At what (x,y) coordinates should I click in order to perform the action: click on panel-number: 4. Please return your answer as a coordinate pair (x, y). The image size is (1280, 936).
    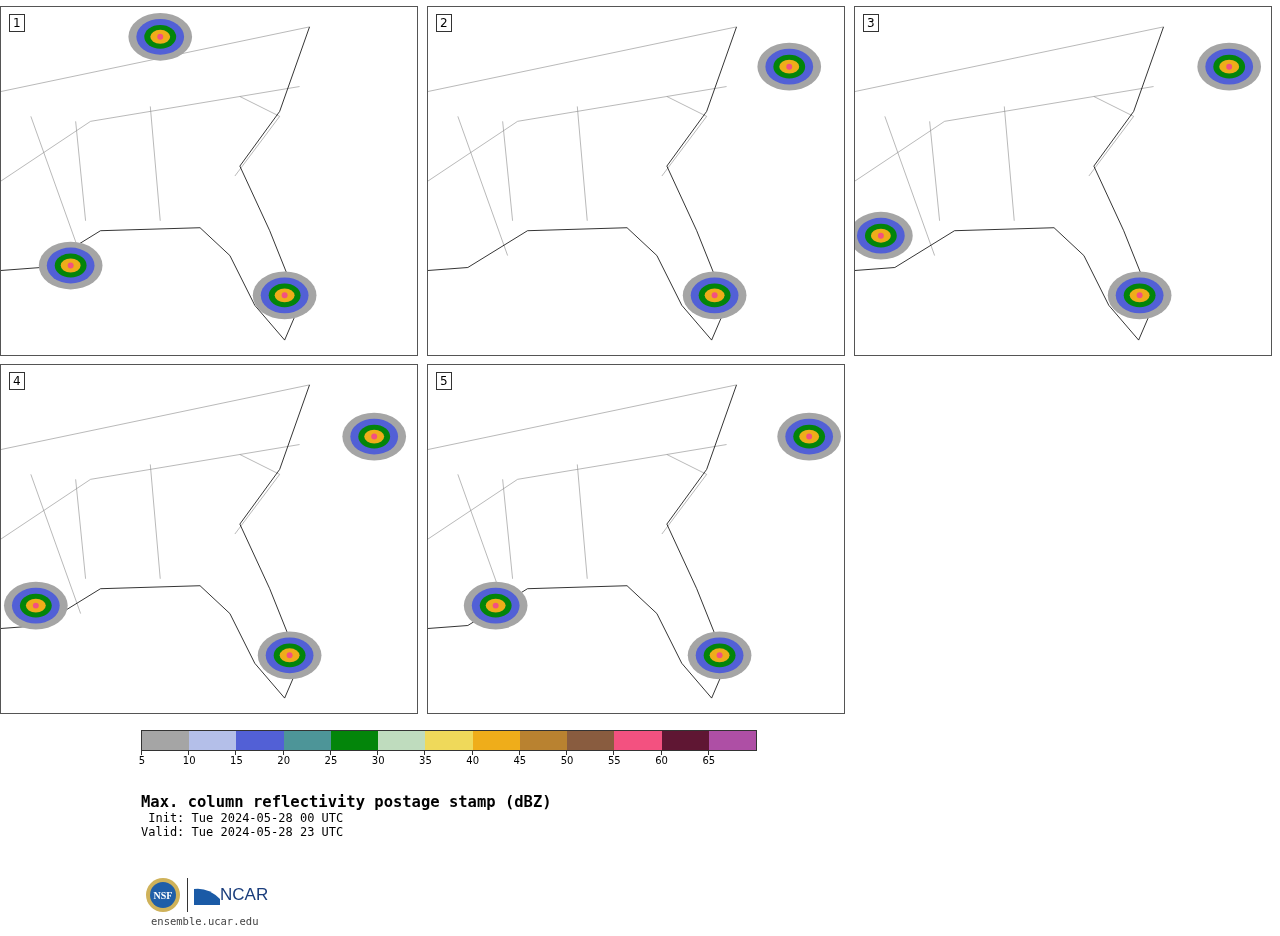
    Looking at the image, I should click on (17, 381).